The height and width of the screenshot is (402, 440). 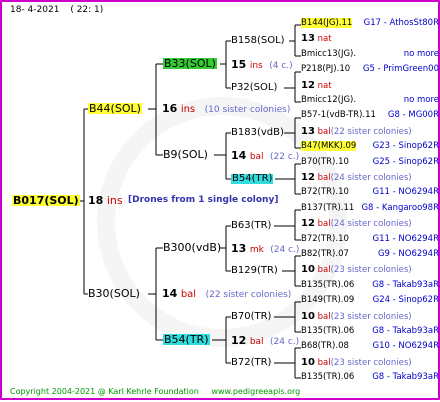 I want to click on gen3-b2: B54(TR), so click(x=252, y=179).